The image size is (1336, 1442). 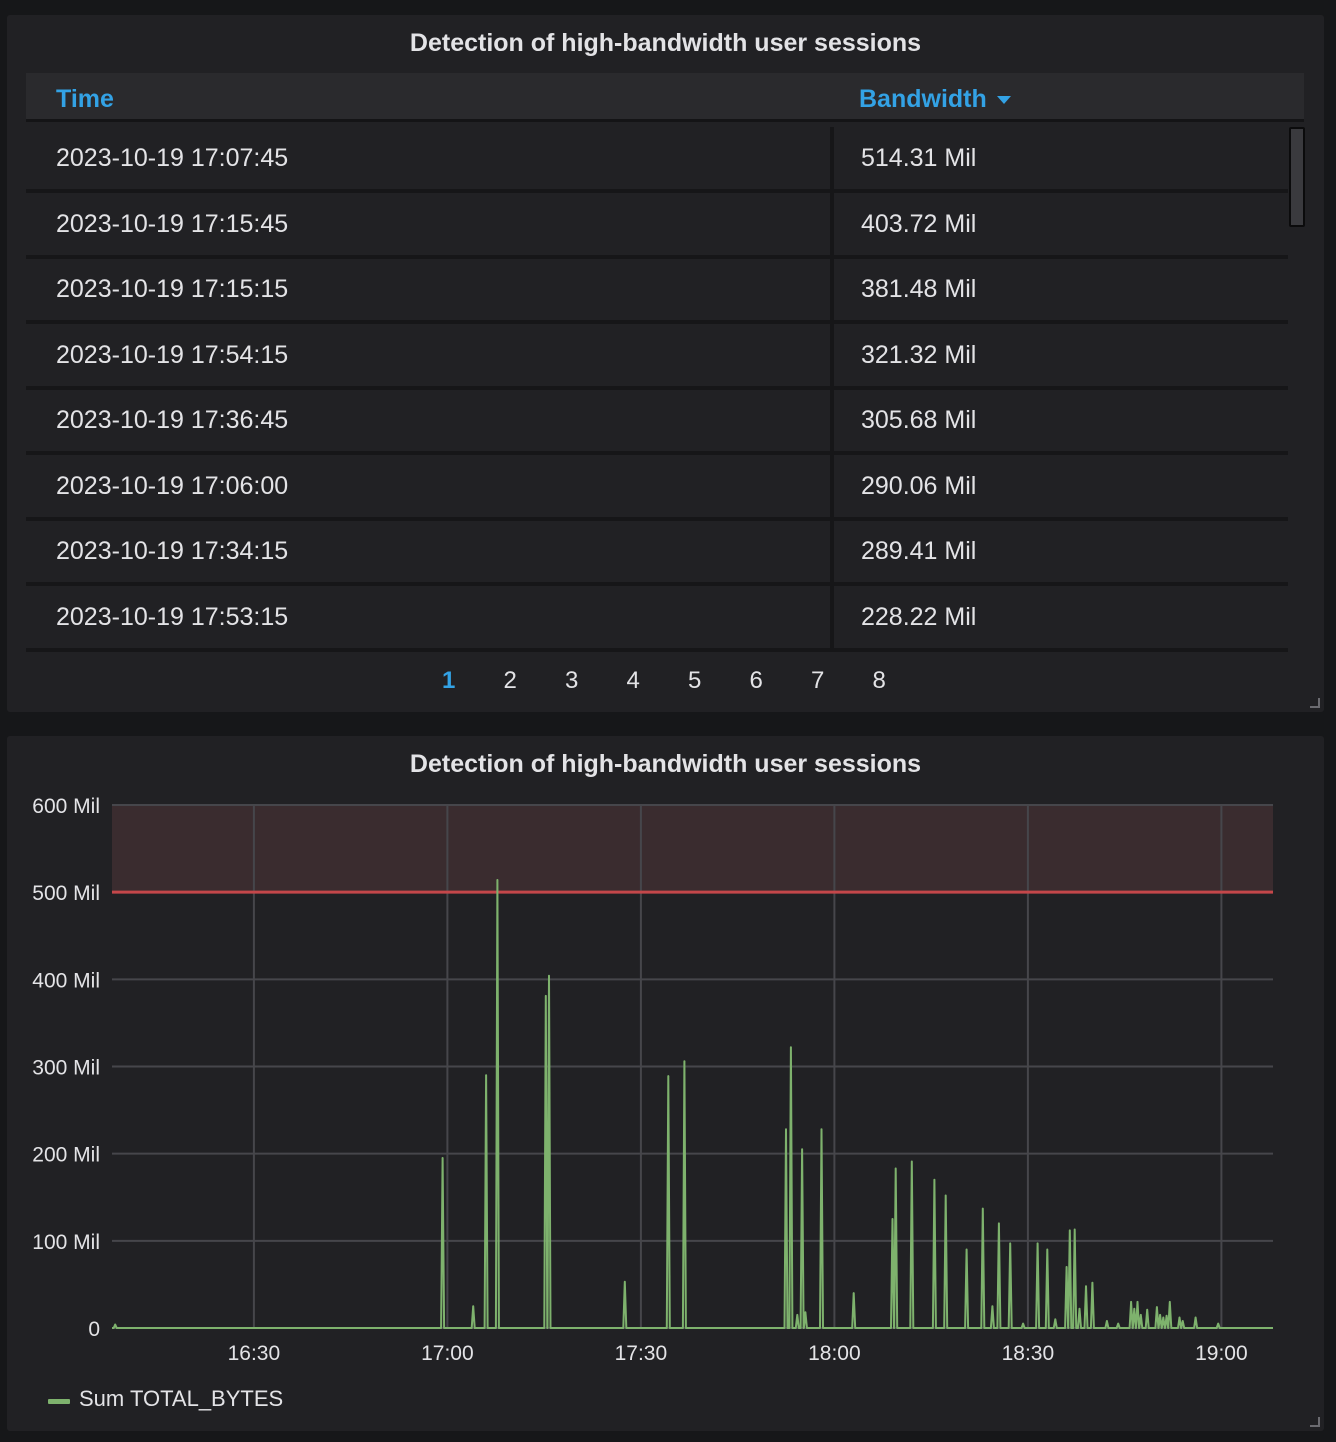 What do you see at coordinates (665, 682) in the screenshot?
I see `pagination: 1 2 3 4 5 6 7 8` at bounding box center [665, 682].